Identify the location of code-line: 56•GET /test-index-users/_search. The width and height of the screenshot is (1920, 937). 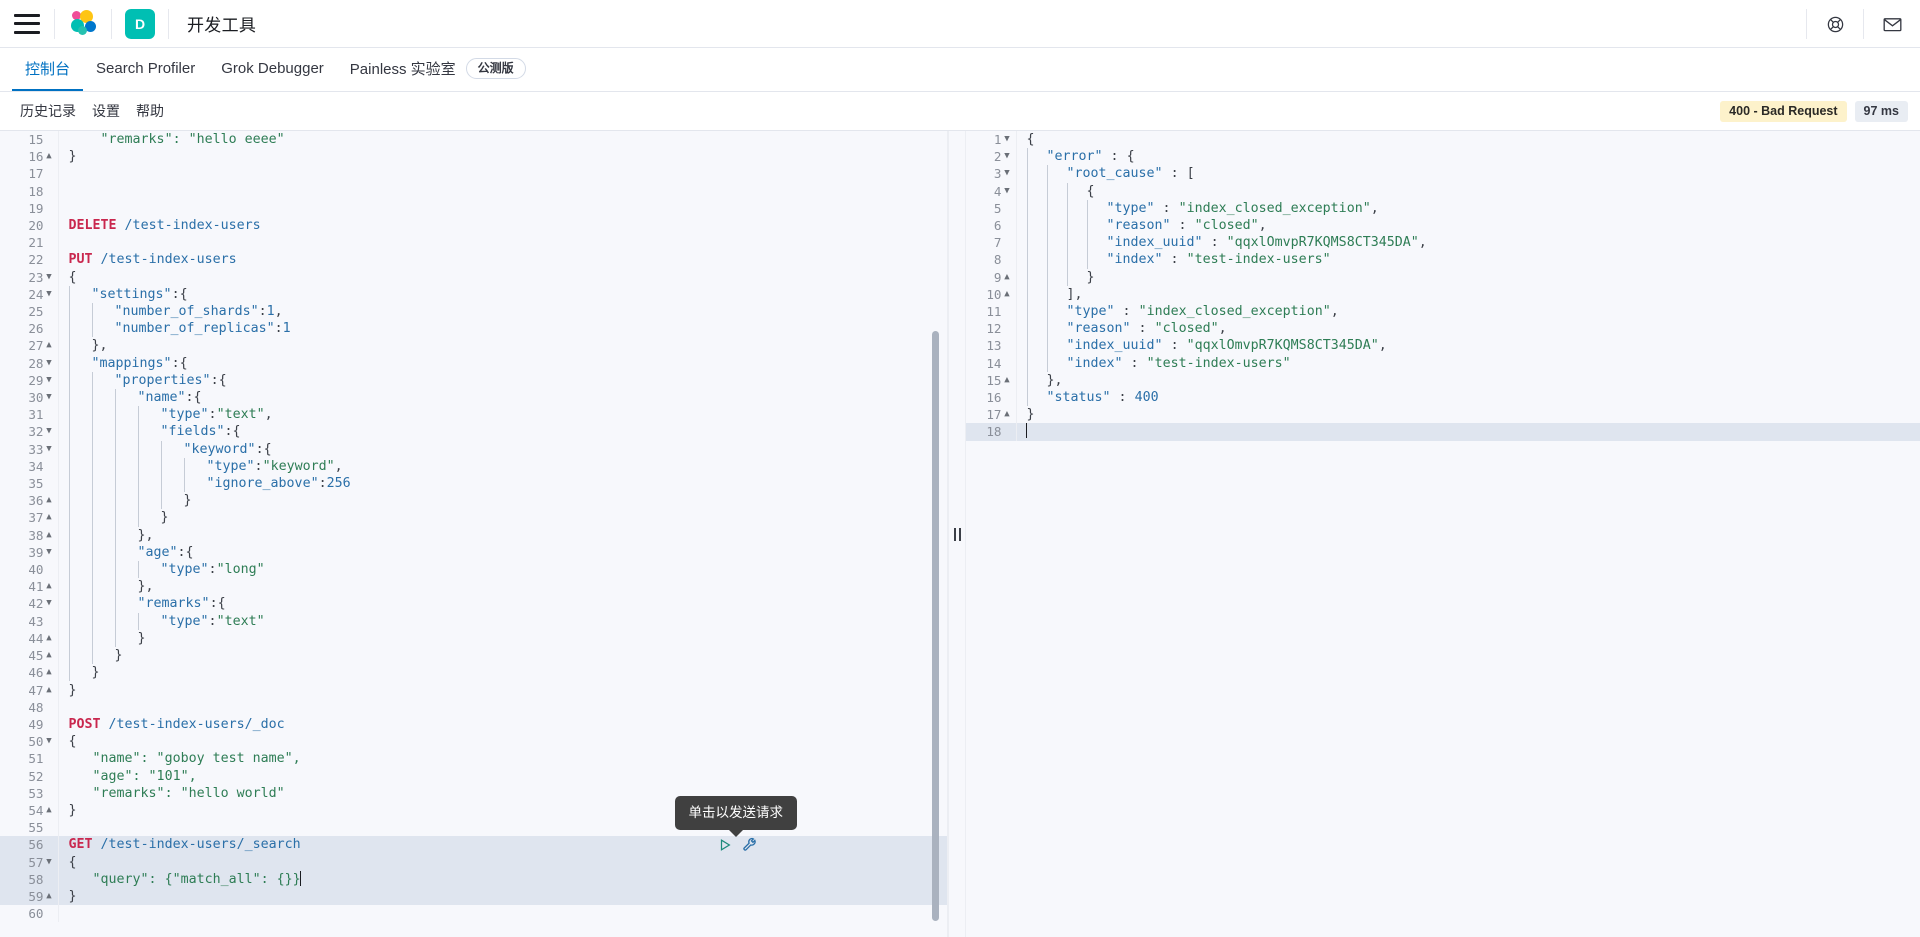
(473, 845).